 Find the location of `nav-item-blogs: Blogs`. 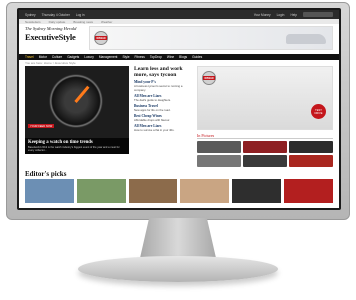

nav-item-blogs: Blogs is located at coordinates (183, 57).